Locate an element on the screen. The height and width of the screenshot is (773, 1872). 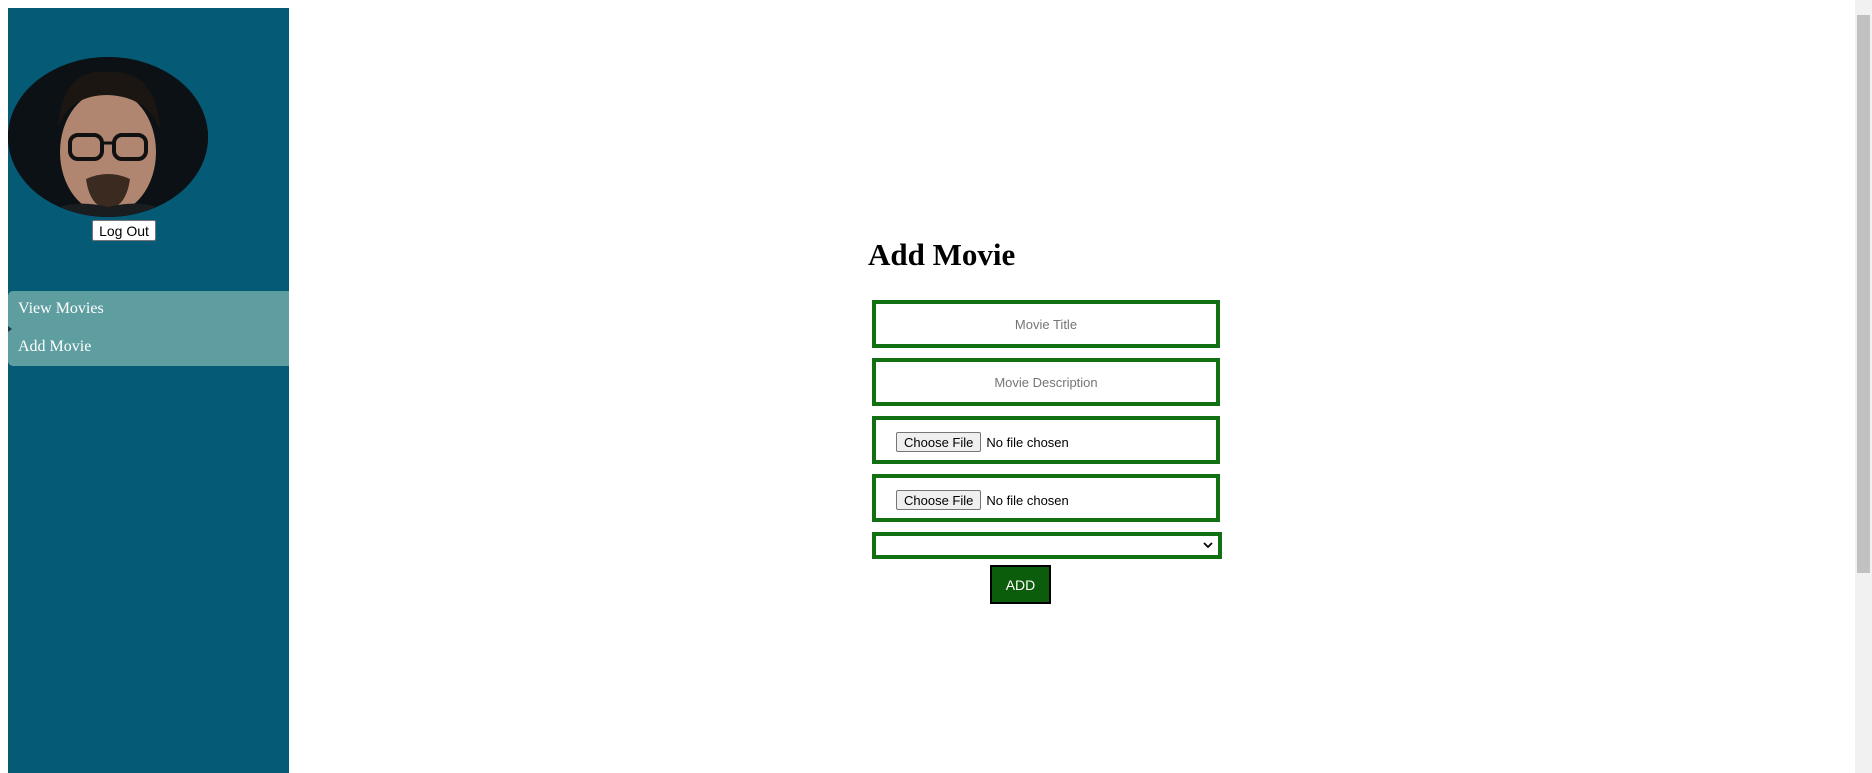
chevron-down-icon is located at coordinates (1208, 545).